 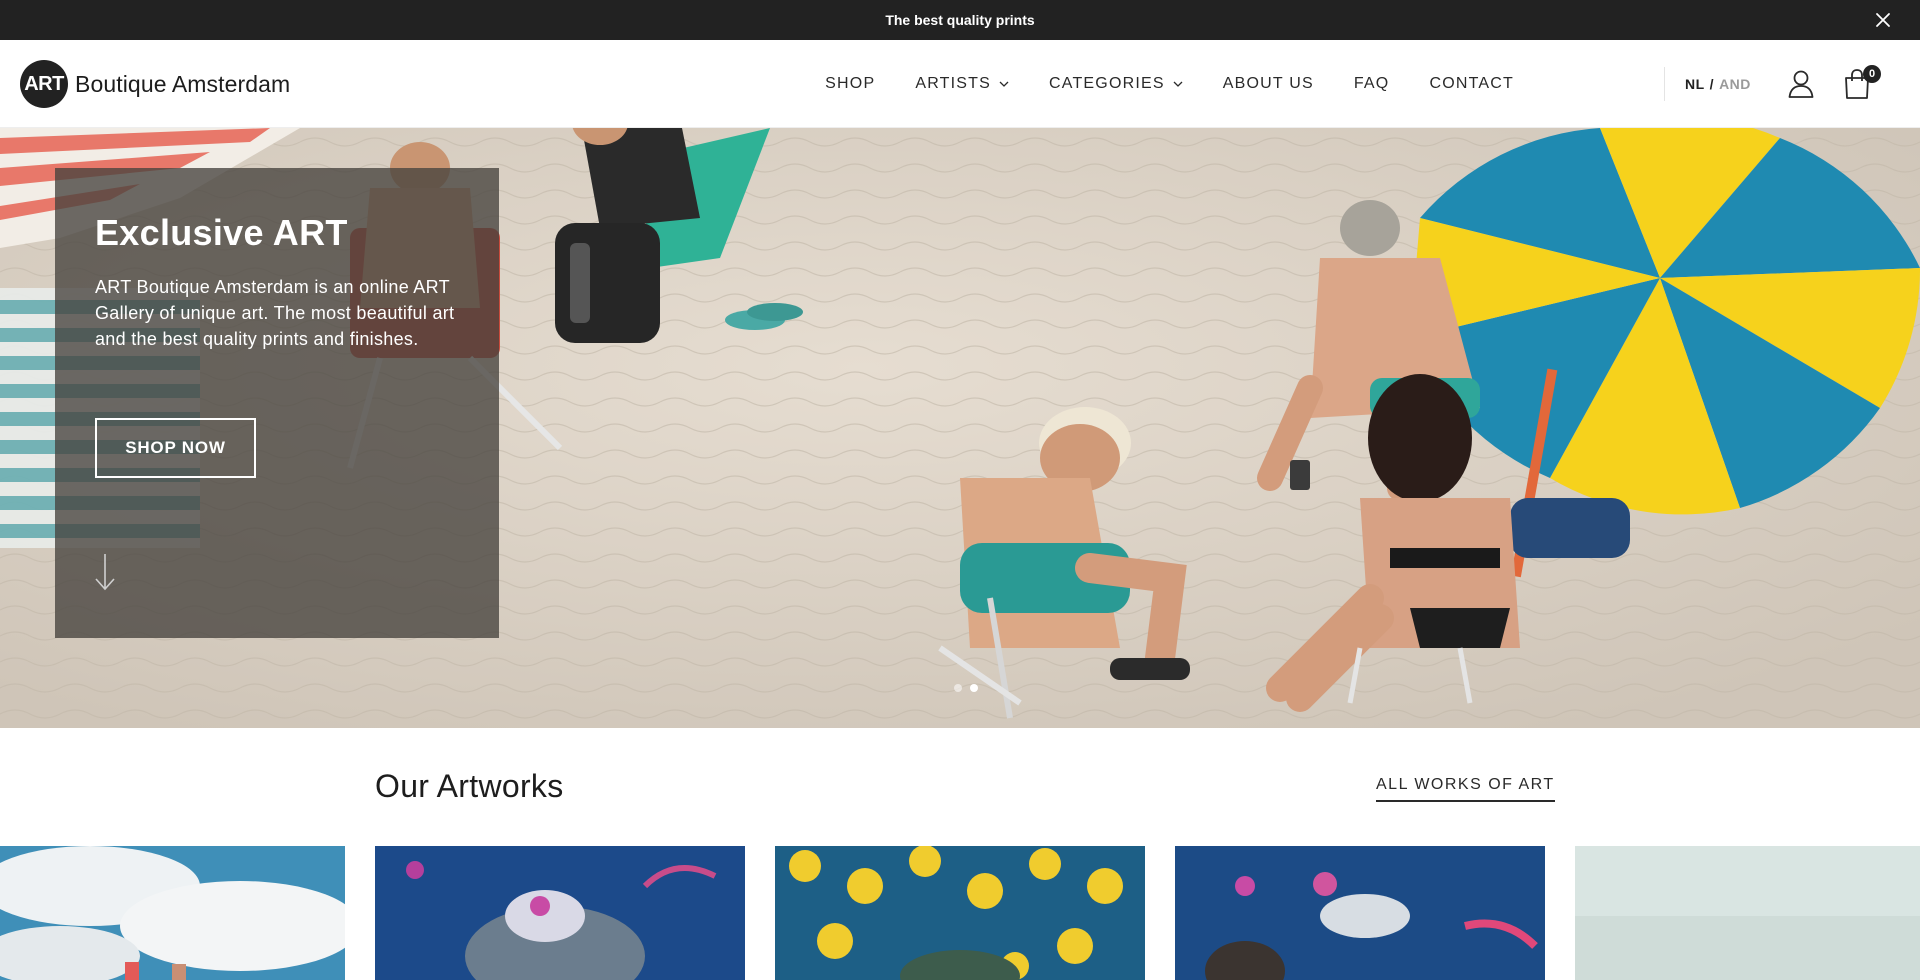 What do you see at coordinates (221, 232) in the screenshot?
I see `hero-title: Exclusive ART` at bounding box center [221, 232].